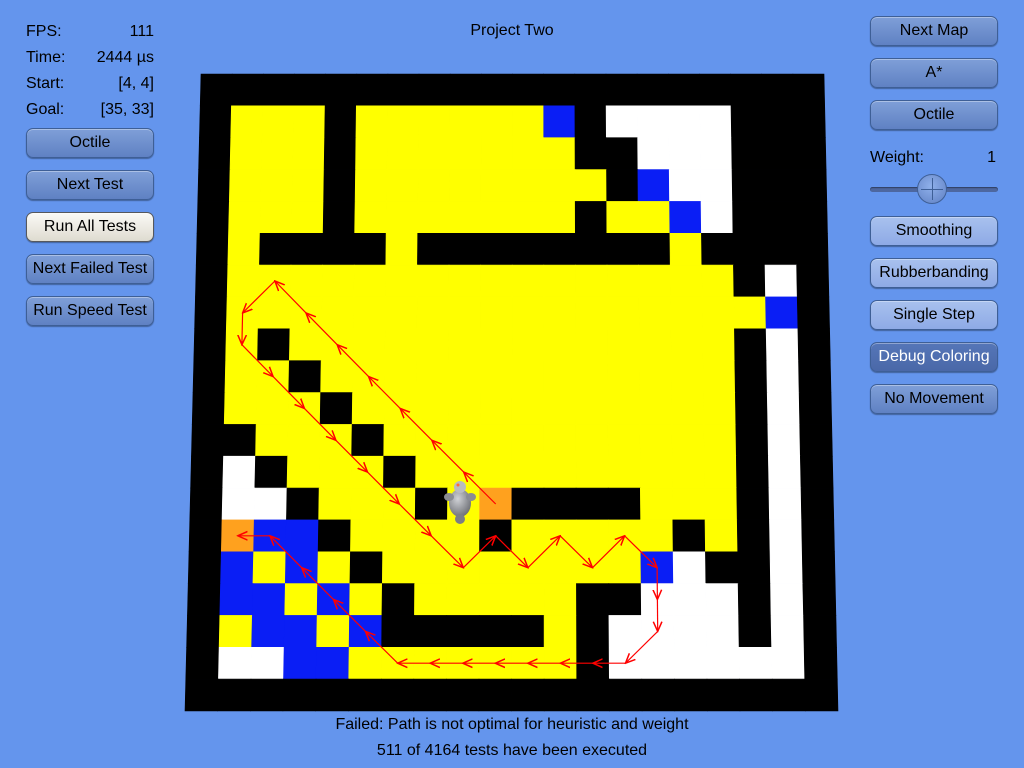 The height and width of the screenshot is (768, 1024). What do you see at coordinates (934, 115) in the screenshot?
I see `heuristic-select-button: Octile` at bounding box center [934, 115].